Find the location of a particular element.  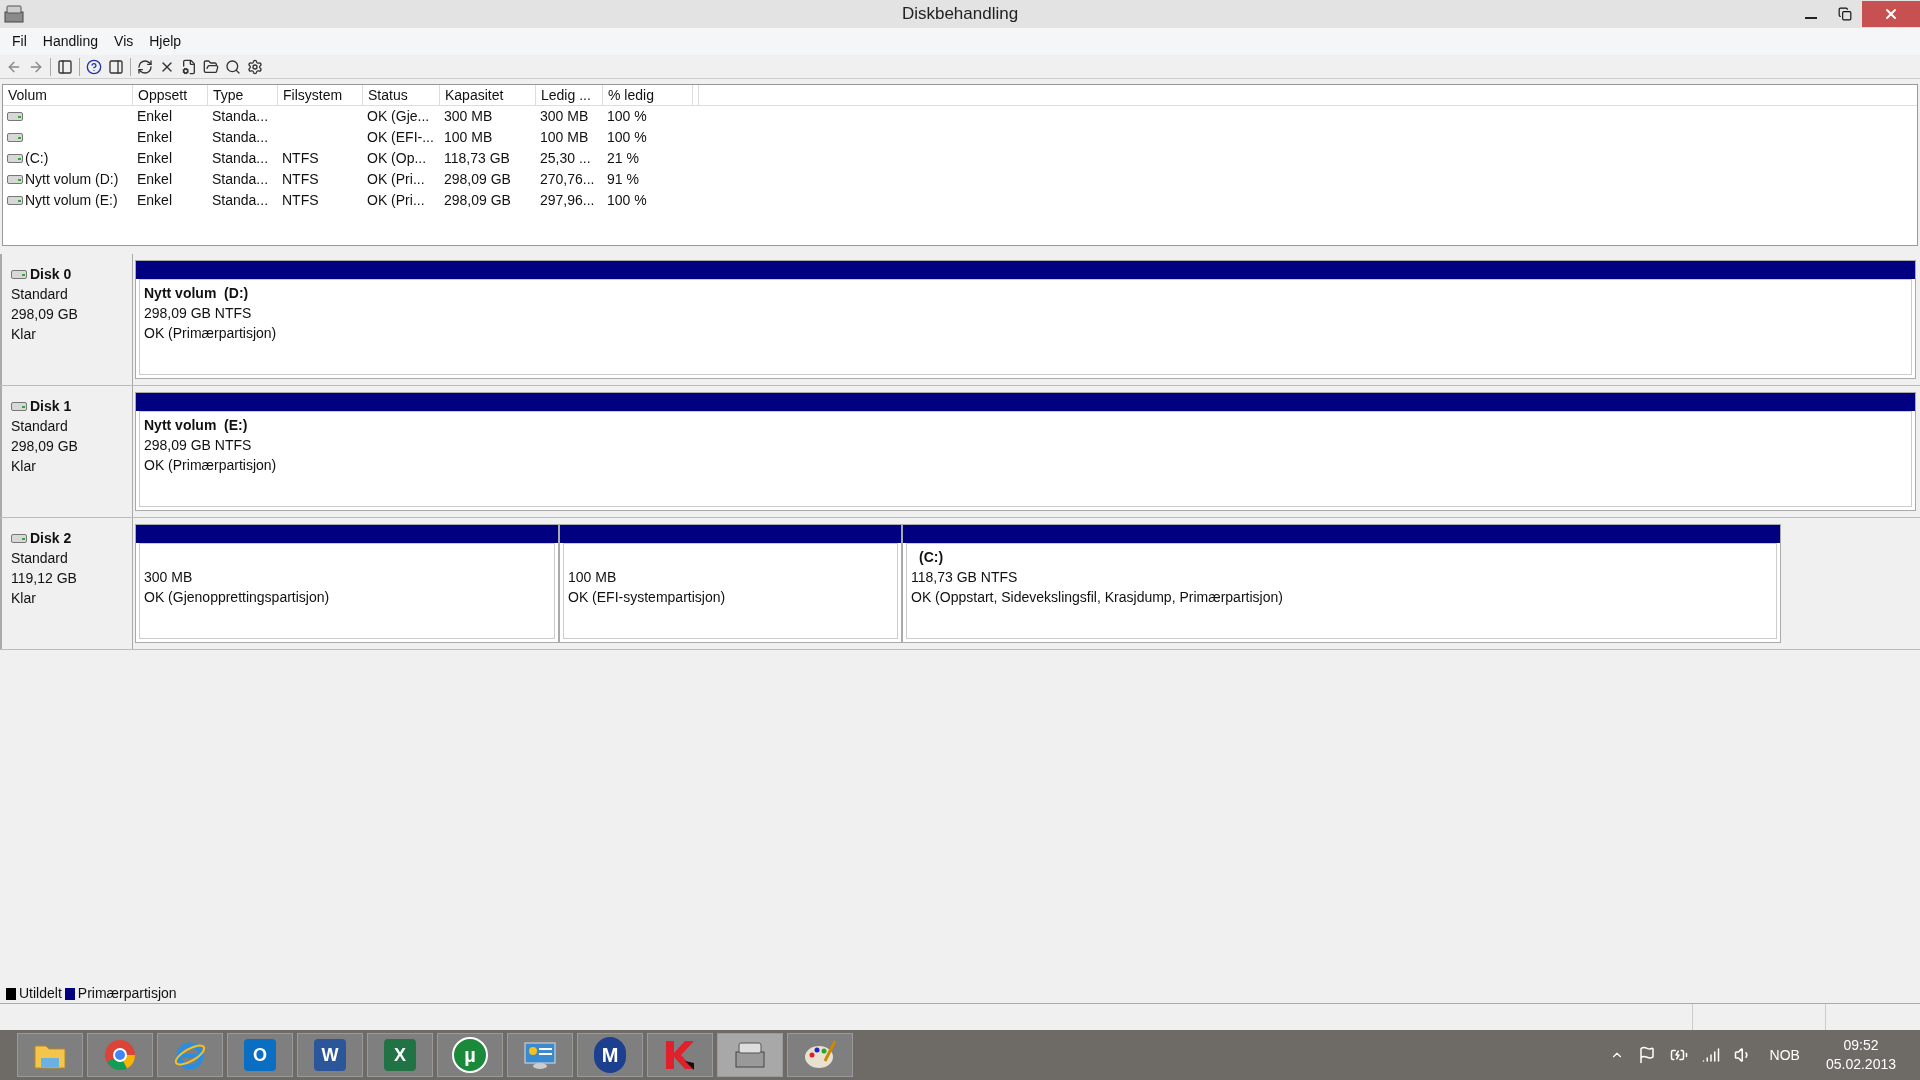

refresh-icon is located at coordinates (145, 66).